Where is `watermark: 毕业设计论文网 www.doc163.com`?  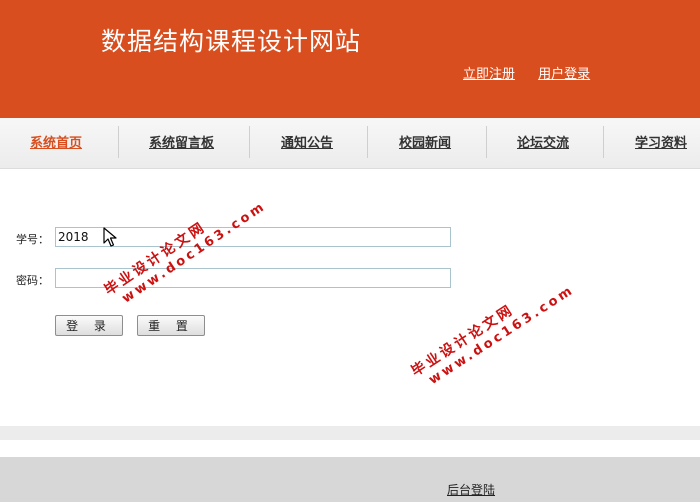 watermark: 毕业设计论文网 www.doc163.com is located at coordinates (184, 247).